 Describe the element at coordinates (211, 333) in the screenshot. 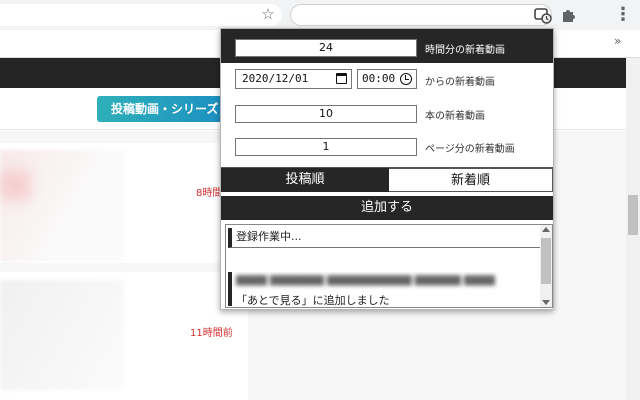

I see `elapsed-time-label: 11時間前` at that location.